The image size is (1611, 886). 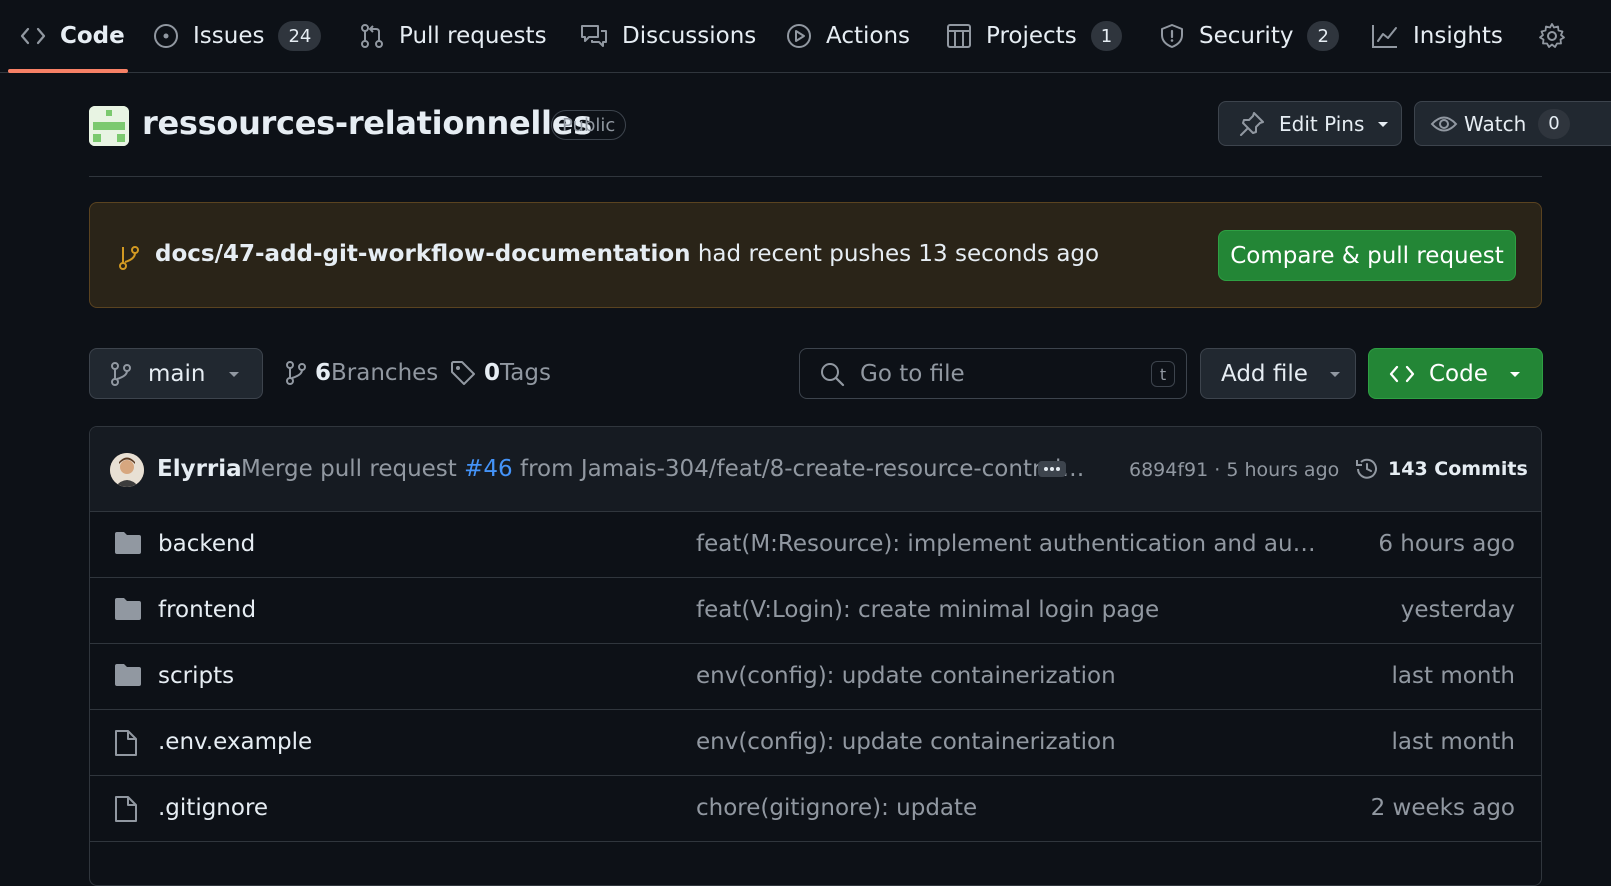 What do you see at coordinates (1246, 36) in the screenshot?
I see `tab-label: Security` at bounding box center [1246, 36].